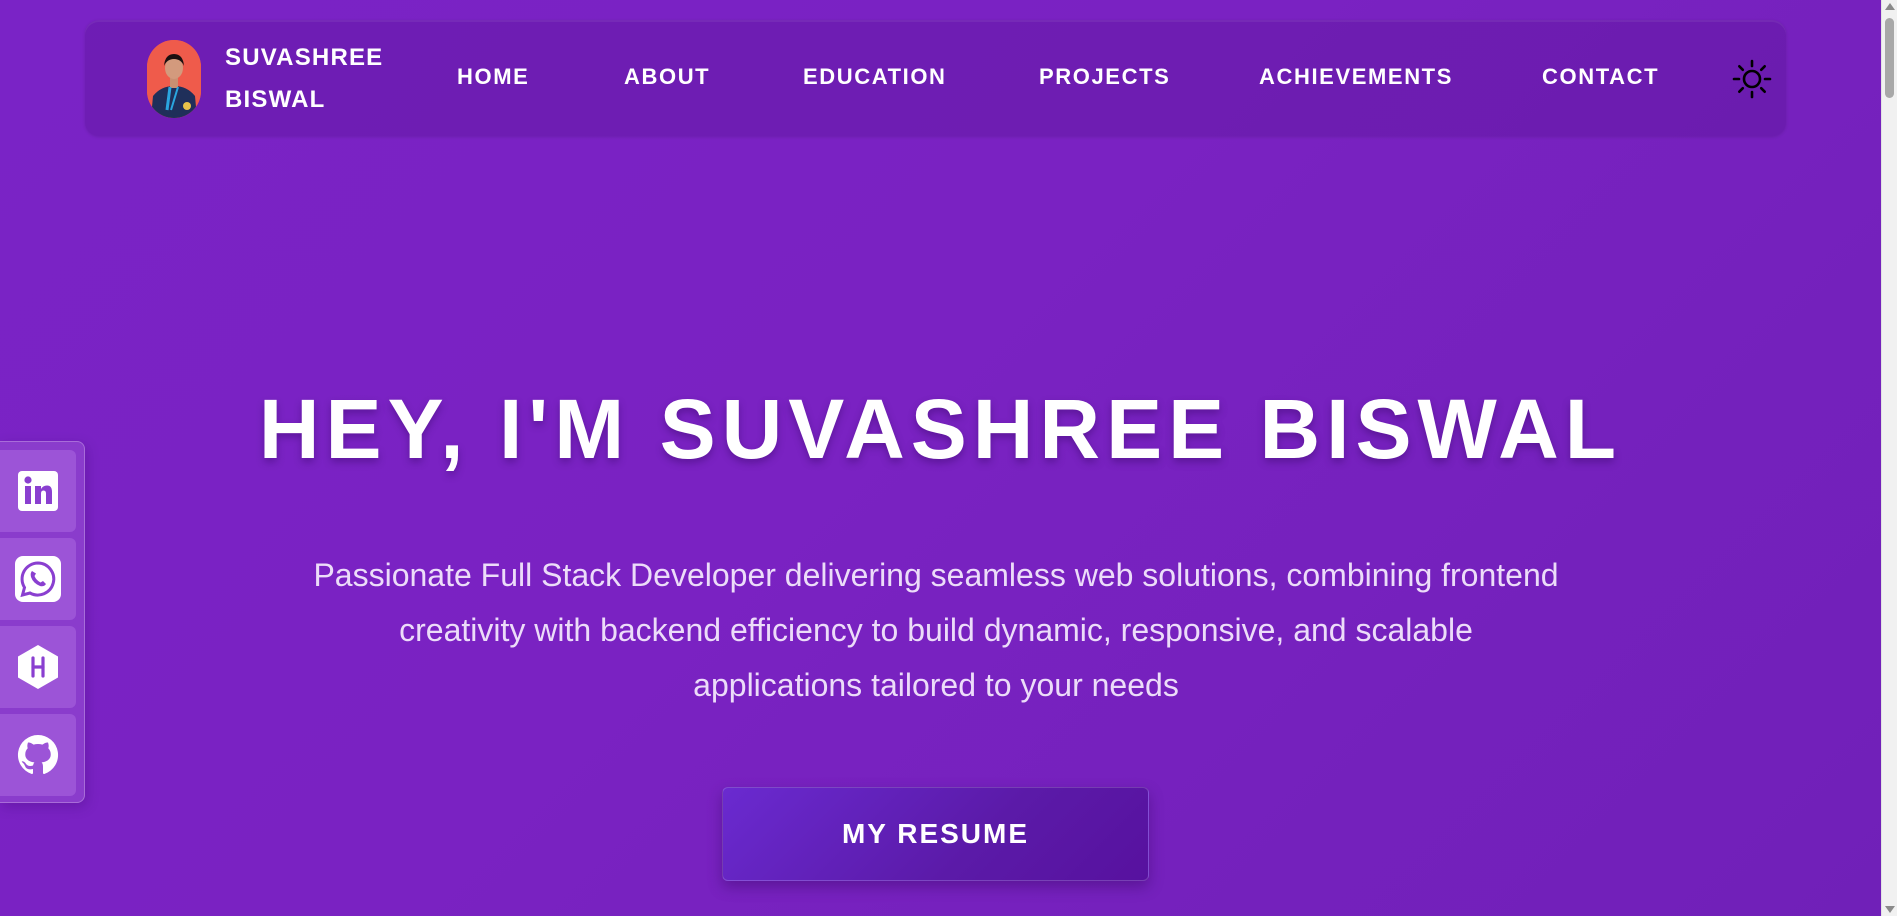 This screenshot has width=1897, height=916. Describe the element at coordinates (667, 77) in the screenshot. I see `nav-about: ABOUT` at that location.